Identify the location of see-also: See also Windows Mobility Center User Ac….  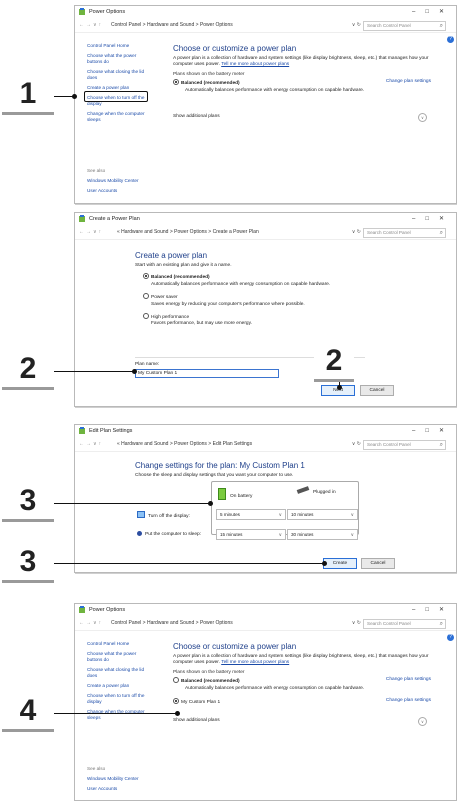
(113, 781).